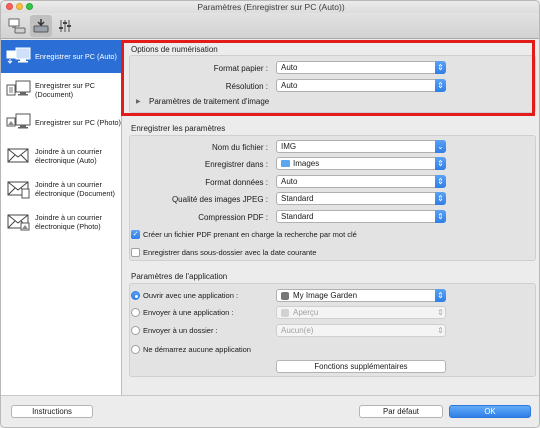 The image size is (540, 428). What do you see at coordinates (270, 26) in the screenshot?
I see `toolbar` at bounding box center [270, 26].